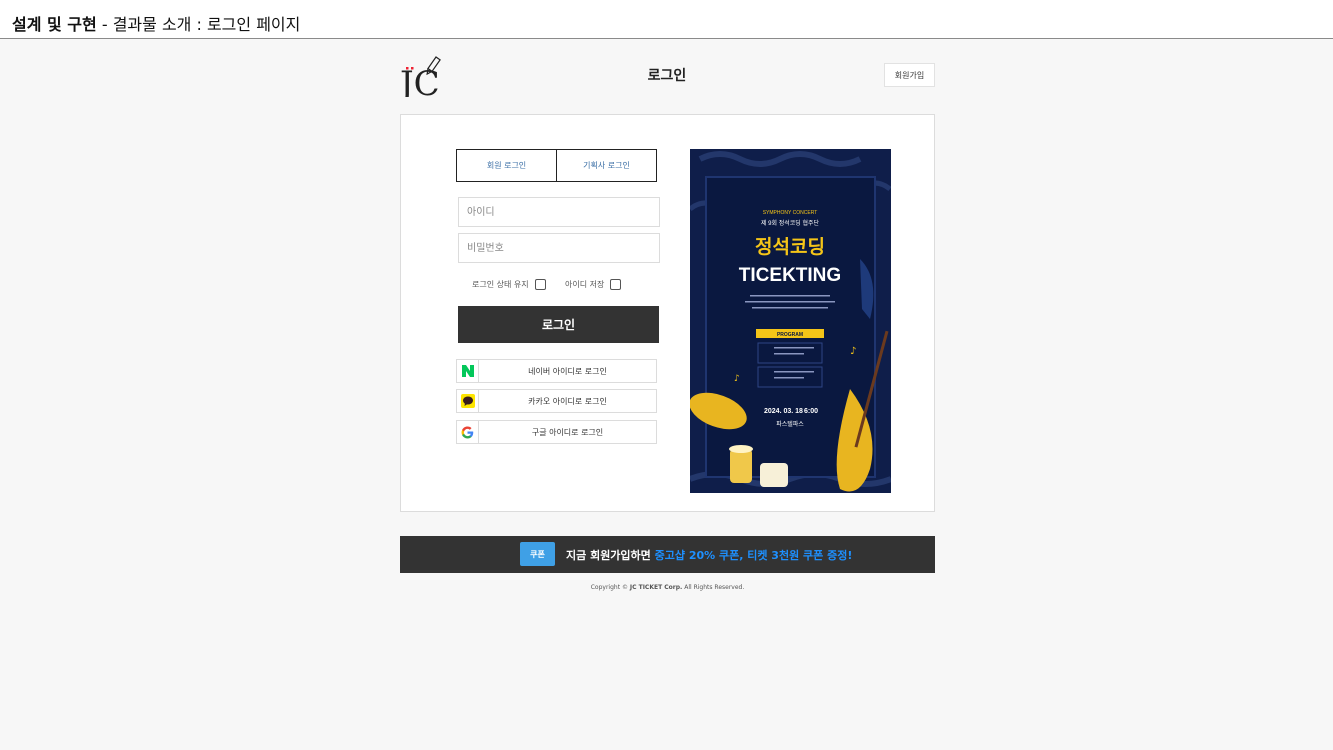 The width and height of the screenshot is (1333, 750). What do you see at coordinates (909, 75) in the screenshot?
I see `signup-button: 회원가입` at bounding box center [909, 75].